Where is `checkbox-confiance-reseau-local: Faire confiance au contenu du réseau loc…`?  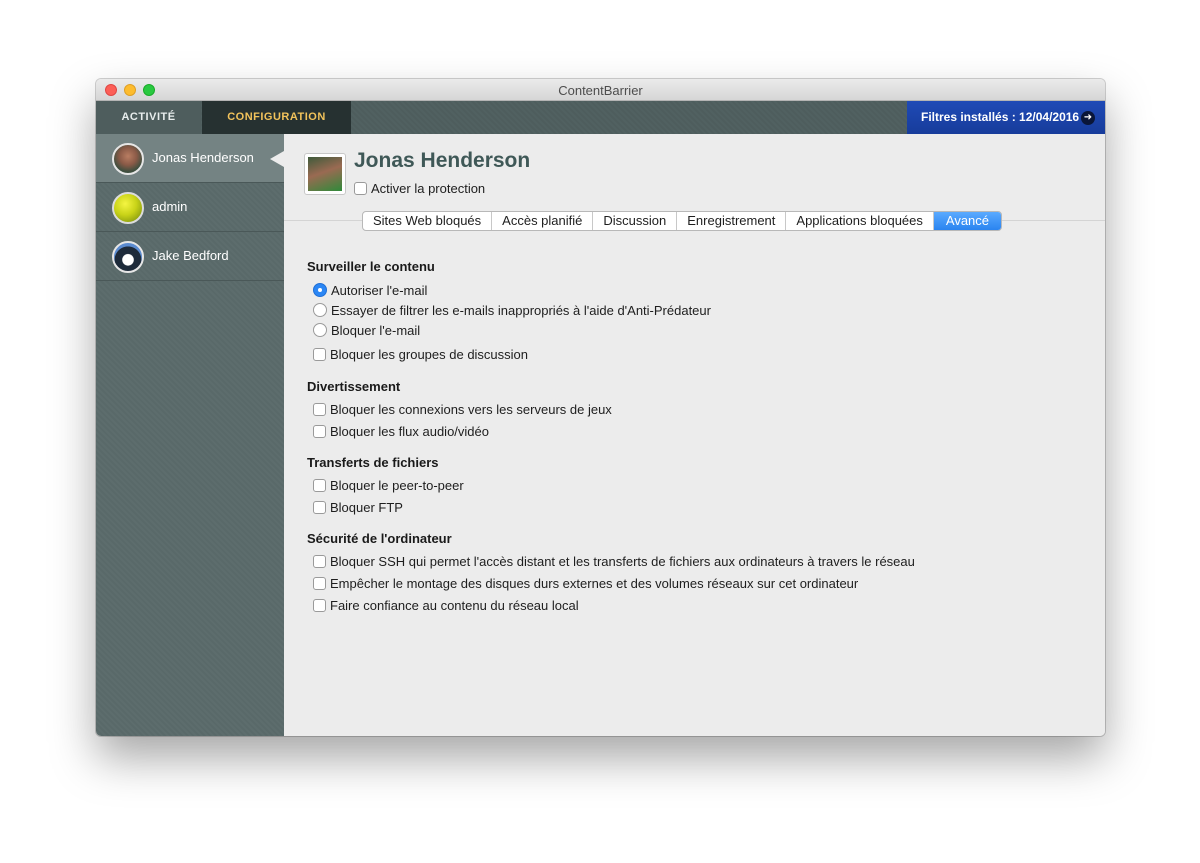 checkbox-confiance-reseau-local: Faire confiance au contenu du réseau loc… is located at coordinates (446, 605).